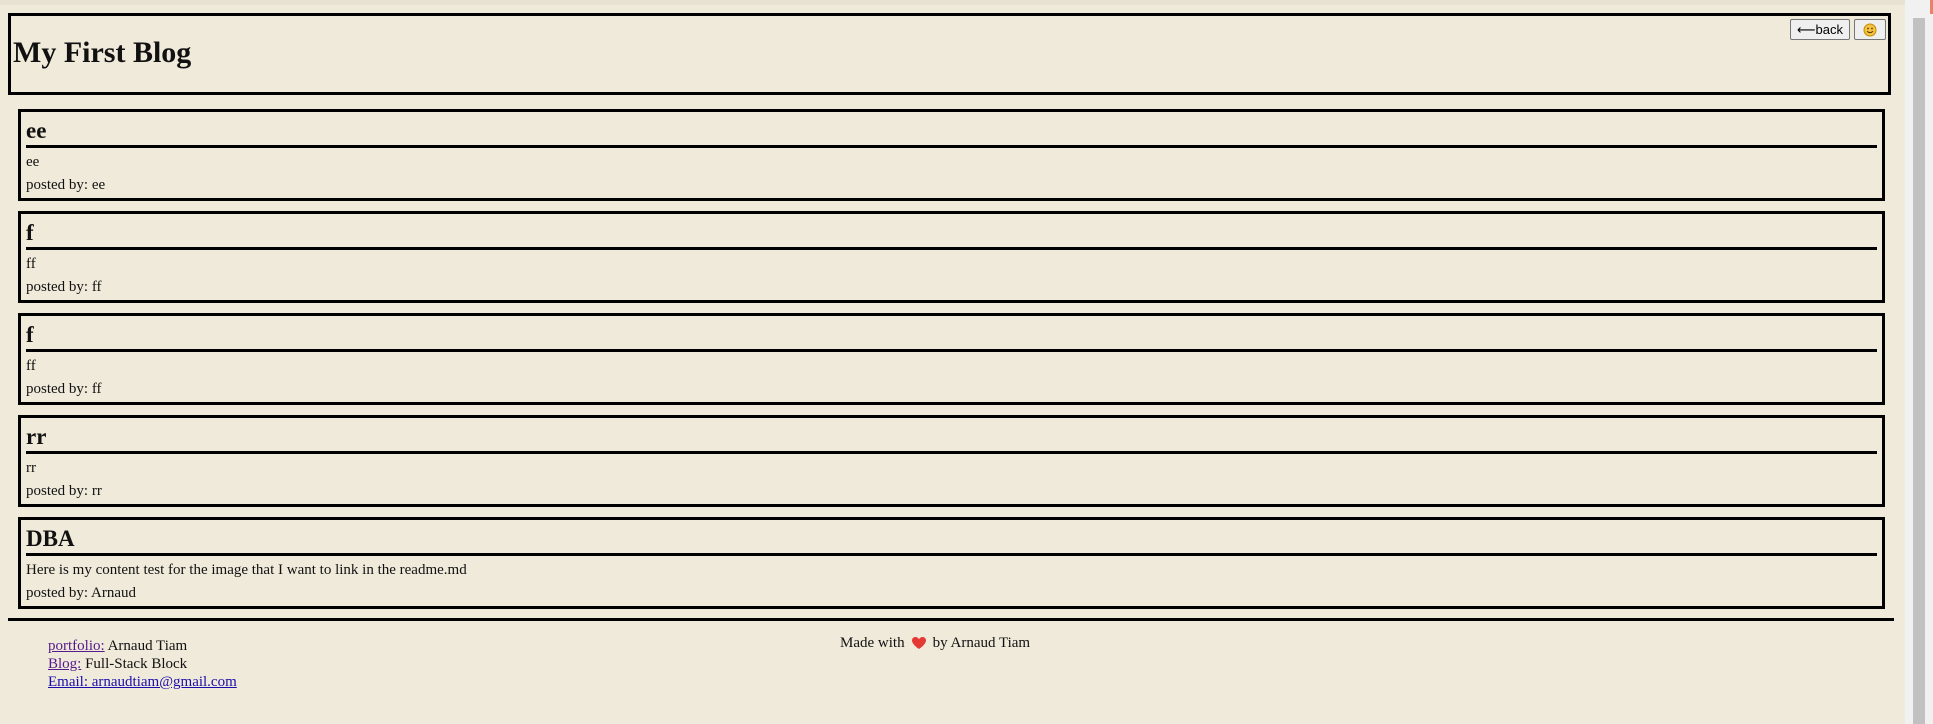 This screenshot has height=724, width=1933. I want to click on back-button: ⟵back, so click(1819, 29).